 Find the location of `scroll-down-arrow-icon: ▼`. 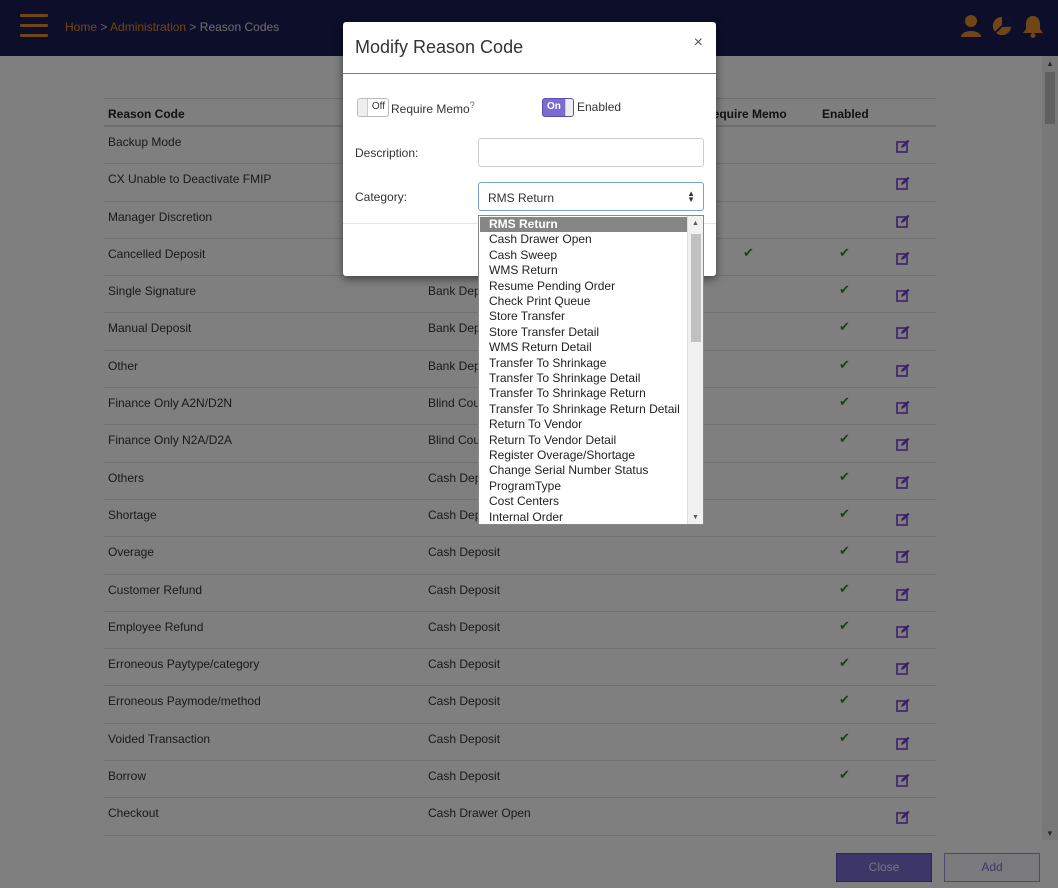

scroll-down-arrow-icon: ▼ is located at coordinates (695, 517).